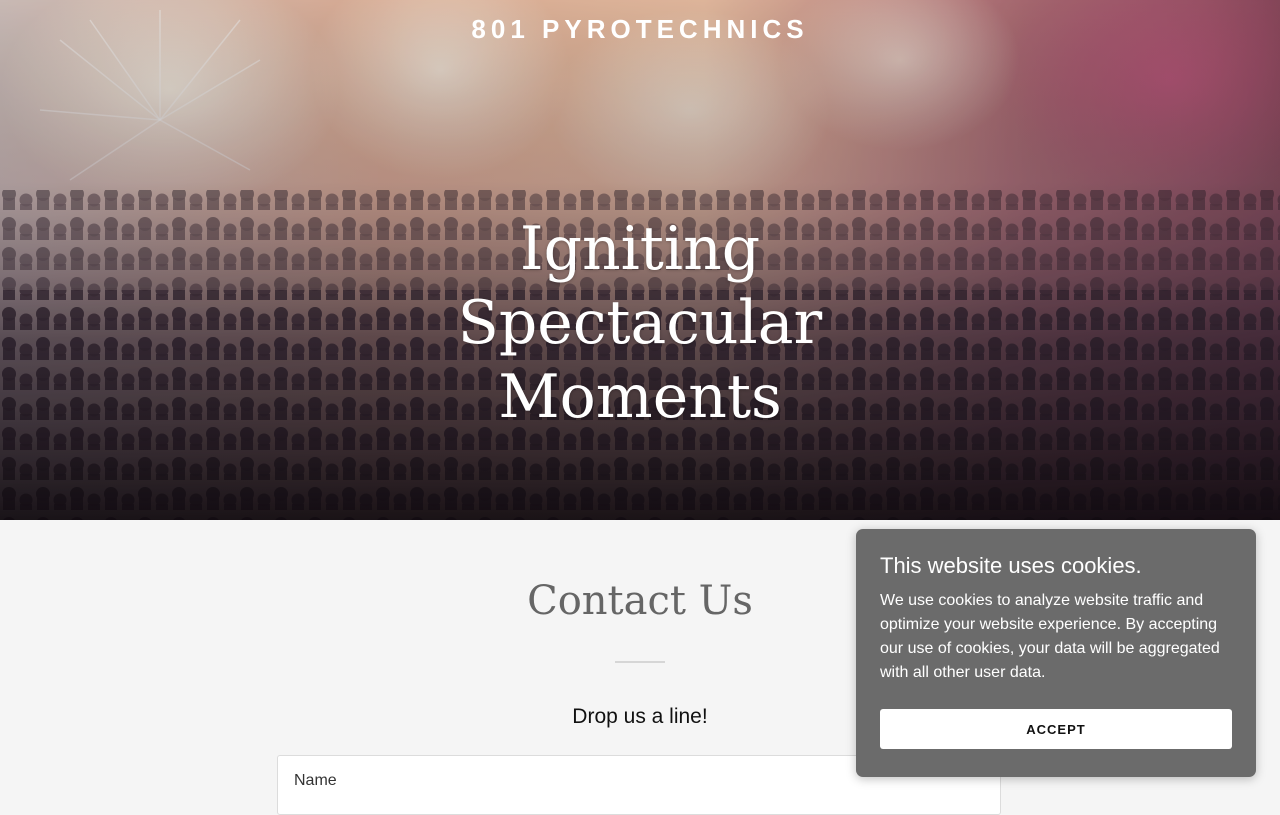 The width and height of the screenshot is (1280, 815). What do you see at coordinates (640, 286) in the screenshot?
I see `hero-heading-line-1: Igniting Spectacular` at bounding box center [640, 286].